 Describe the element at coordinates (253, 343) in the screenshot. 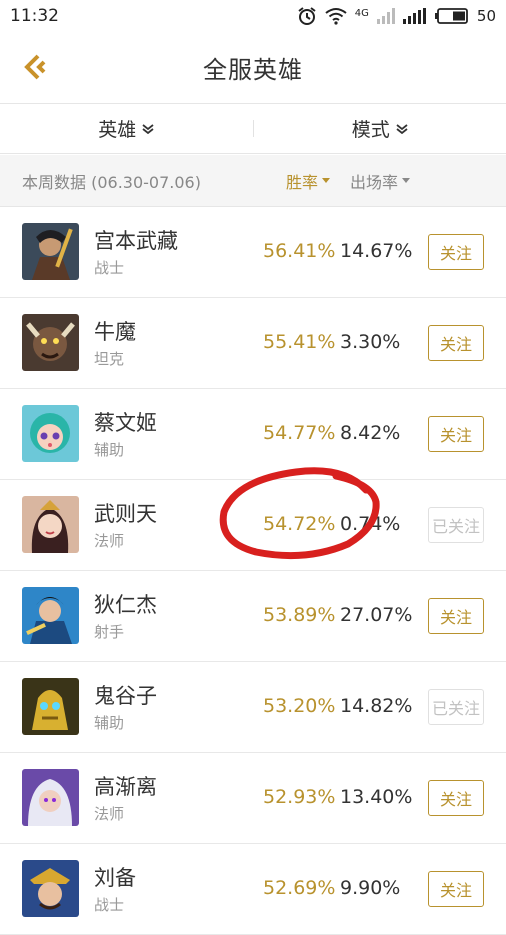

I see `hero-row: 牛魔 坦克 55.41% 3.30% 关注` at that location.